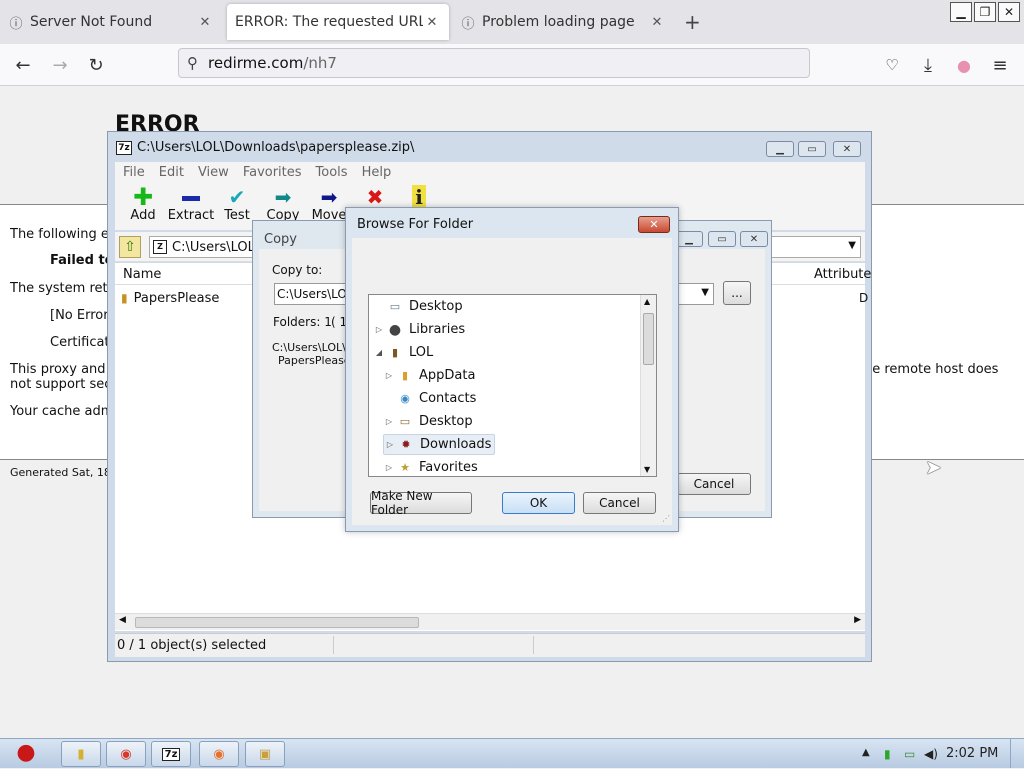 The image size is (1024, 769). I want to click on extension-icon: ●, so click(964, 65).